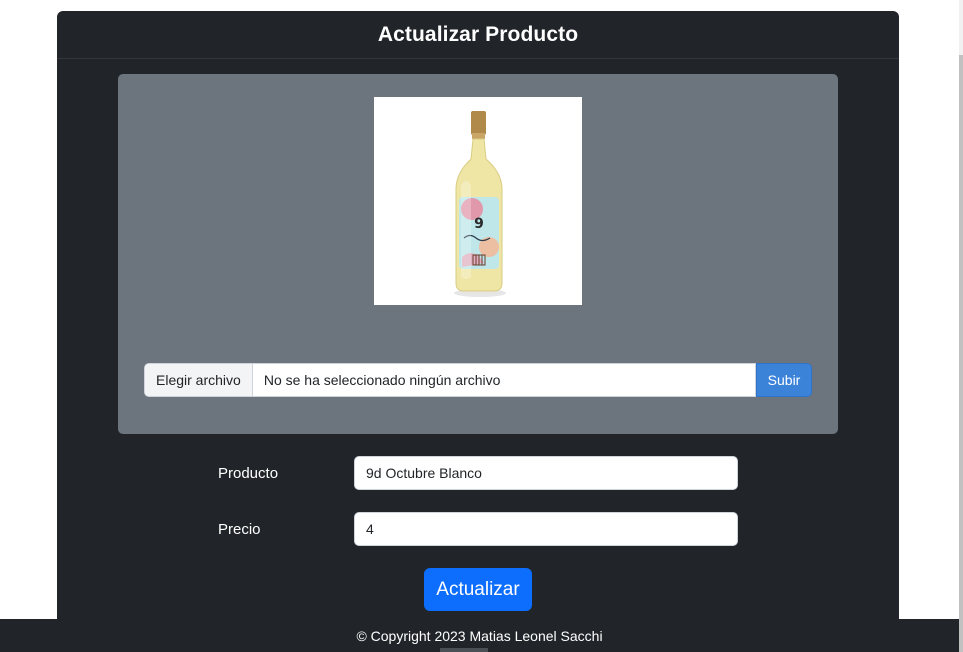 Image resolution: width=963 pixels, height=652 pixels. Describe the element at coordinates (961, 353) in the screenshot. I see `scrollbar-thumb` at that location.